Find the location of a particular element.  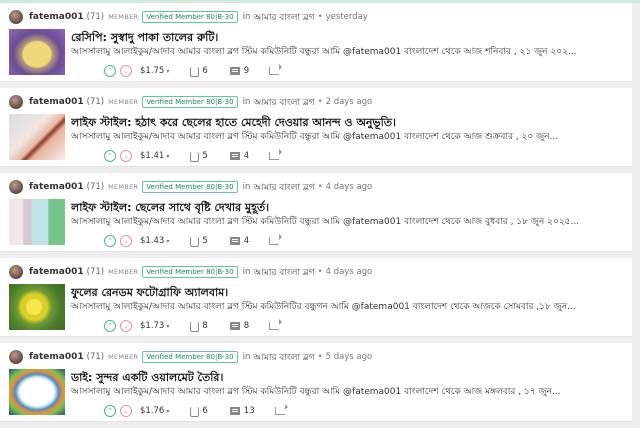

post-footer: ⌃ ⌄ $1.73 ▾ 8 8 is located at coordinates (193, 325).